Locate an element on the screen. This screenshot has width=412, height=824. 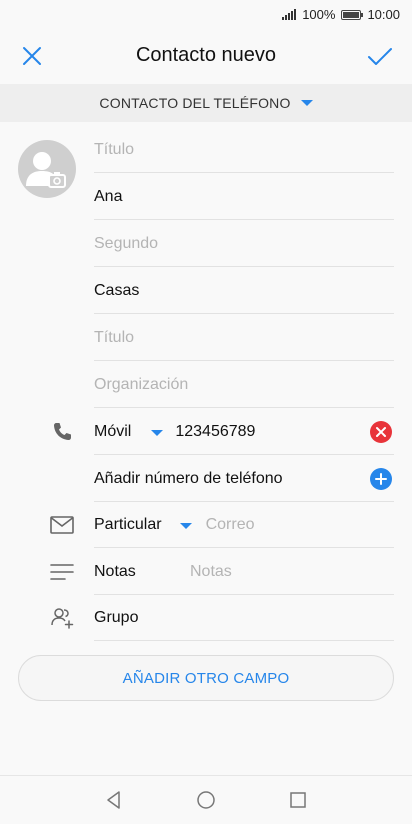
save-button is located at coordinates (380, 56).